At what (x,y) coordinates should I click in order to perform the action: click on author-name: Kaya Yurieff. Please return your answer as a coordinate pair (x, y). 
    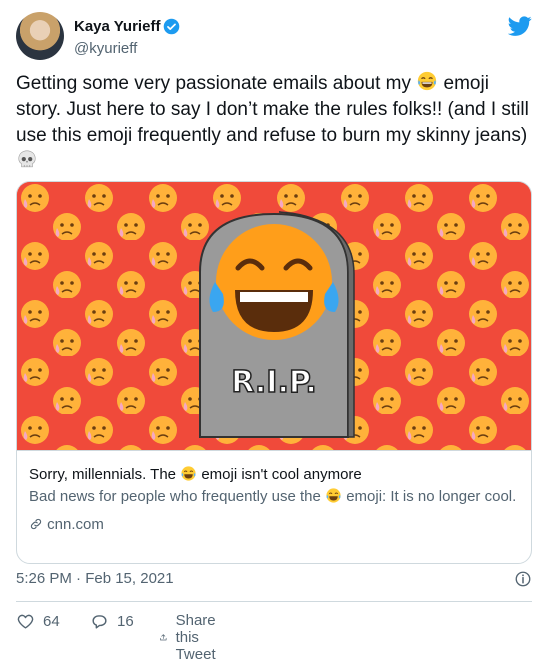
    Looking at the image, I should click on (117, 26).